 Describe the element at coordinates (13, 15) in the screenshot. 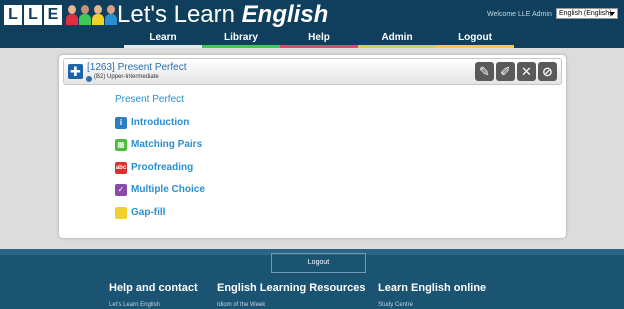

I see `logo-letter-l1: L` at that location.